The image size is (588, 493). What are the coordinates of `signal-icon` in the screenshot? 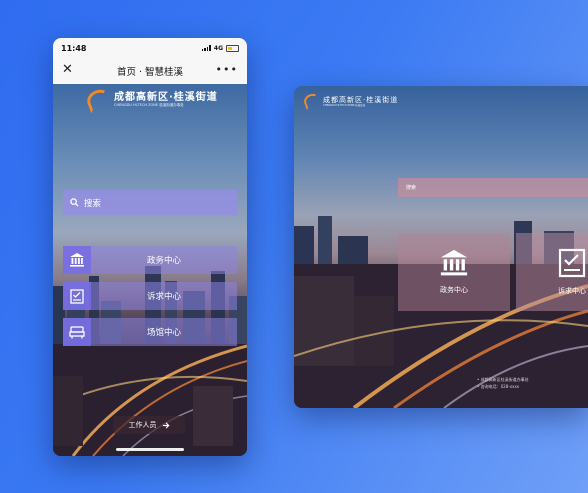 It's located at (206, 48).